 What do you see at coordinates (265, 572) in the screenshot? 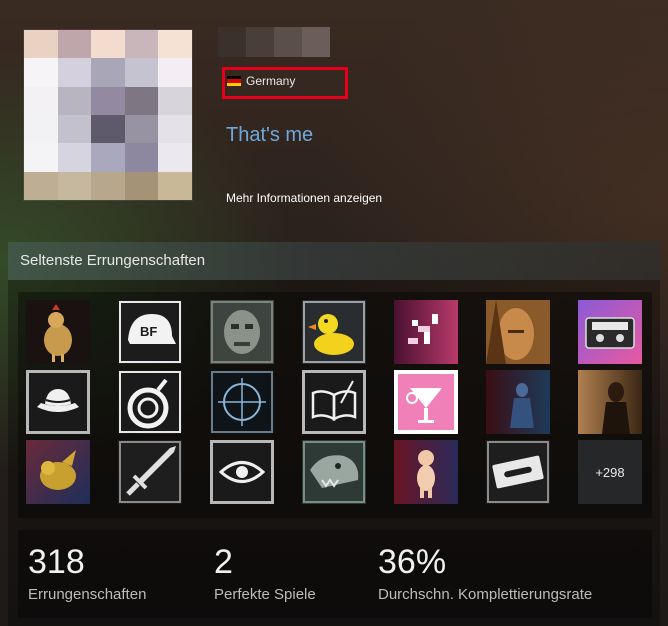
I see `stat-perfect-games: 2 Perfekte Spiele` at bounding box center [265, 572].